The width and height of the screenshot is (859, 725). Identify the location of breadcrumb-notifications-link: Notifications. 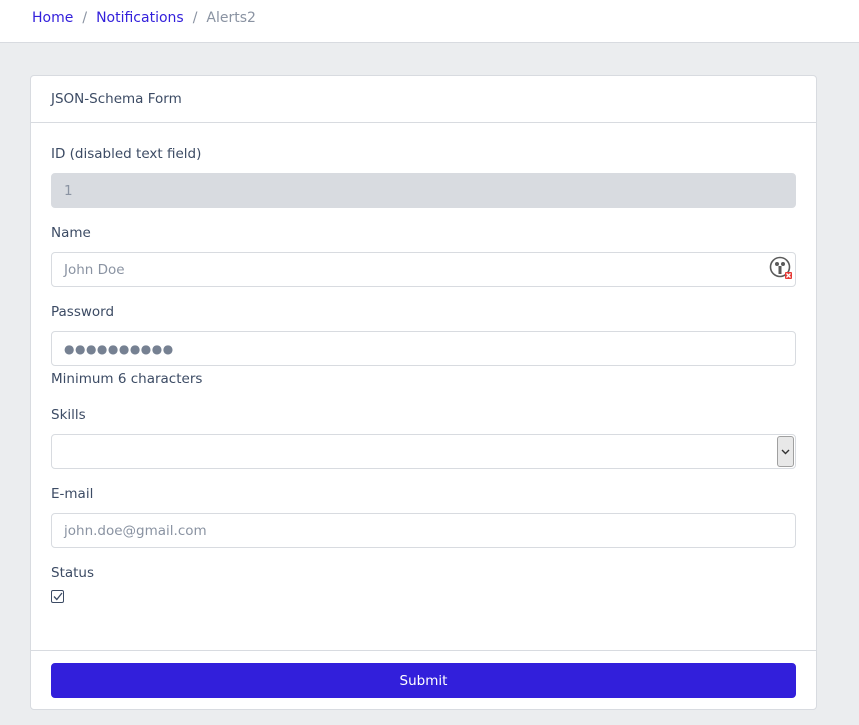
(140, 18).